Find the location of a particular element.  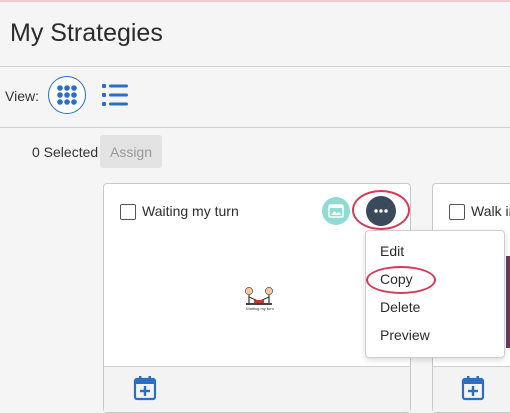

card-title: Walk in is located at coordinates (490, 211).